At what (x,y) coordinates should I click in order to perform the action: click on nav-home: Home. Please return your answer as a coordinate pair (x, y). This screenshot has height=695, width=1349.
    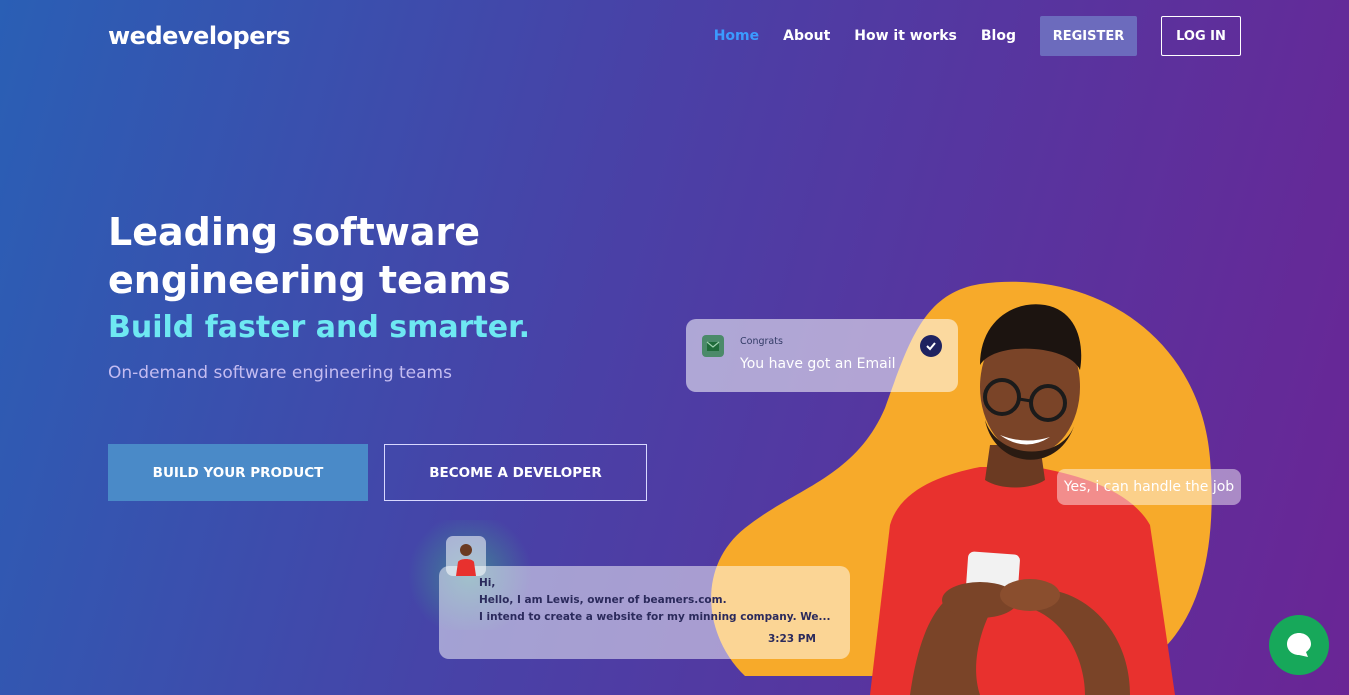
    Looking at the image, I should click on (736, 36).